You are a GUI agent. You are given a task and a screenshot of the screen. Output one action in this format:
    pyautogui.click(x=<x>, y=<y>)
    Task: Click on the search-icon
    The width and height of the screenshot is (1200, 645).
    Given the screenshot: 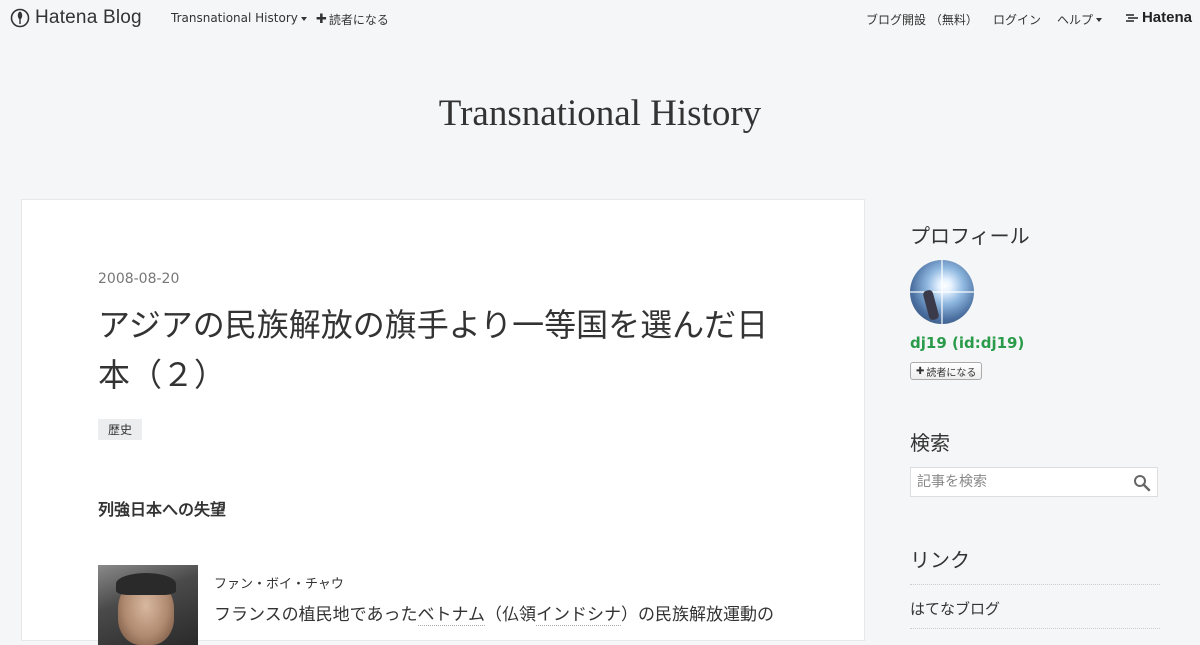 What is the action you would take?
    pyautogui.click(x=1142, y=483)
    